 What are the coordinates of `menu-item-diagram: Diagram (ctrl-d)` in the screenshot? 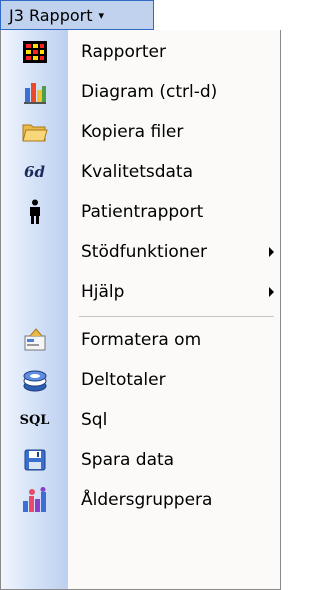 It's located at (140, 92).